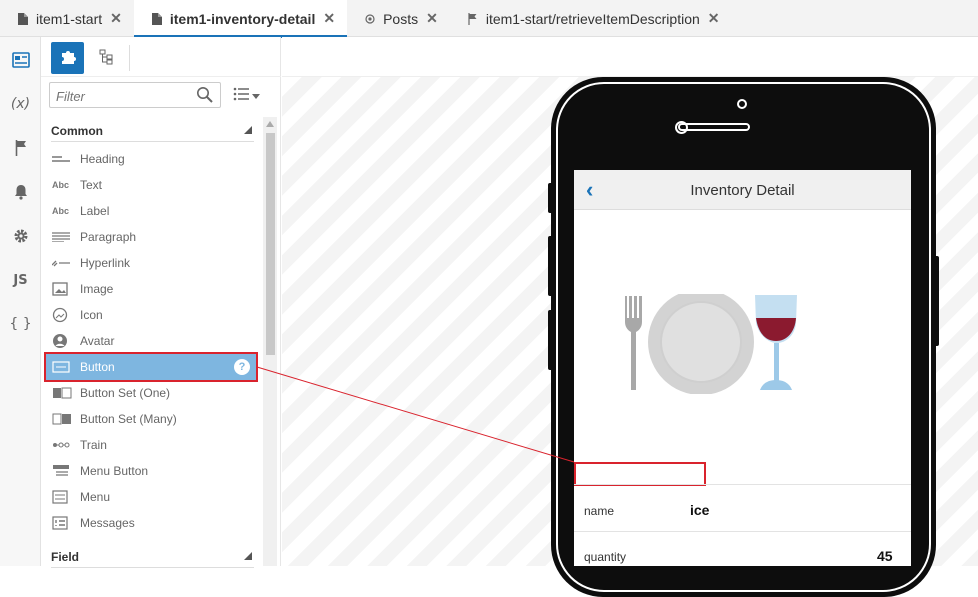 The image size is (978, 597). Describe the element at coordinates (91, 315) in the screenshot. I see `item-label: Icon` at that location.